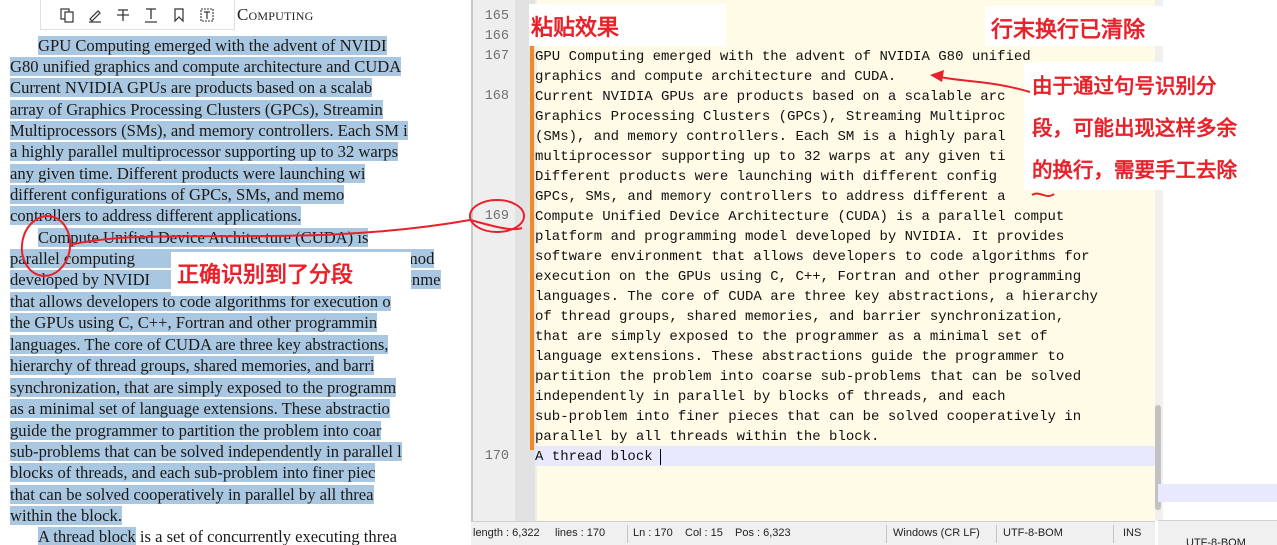 The height and width of the screenshot is (545, 1277). What do you see at coordinates (660, 457) in the screenshot?
I see `text-caret` at bounding box center [660, 457].